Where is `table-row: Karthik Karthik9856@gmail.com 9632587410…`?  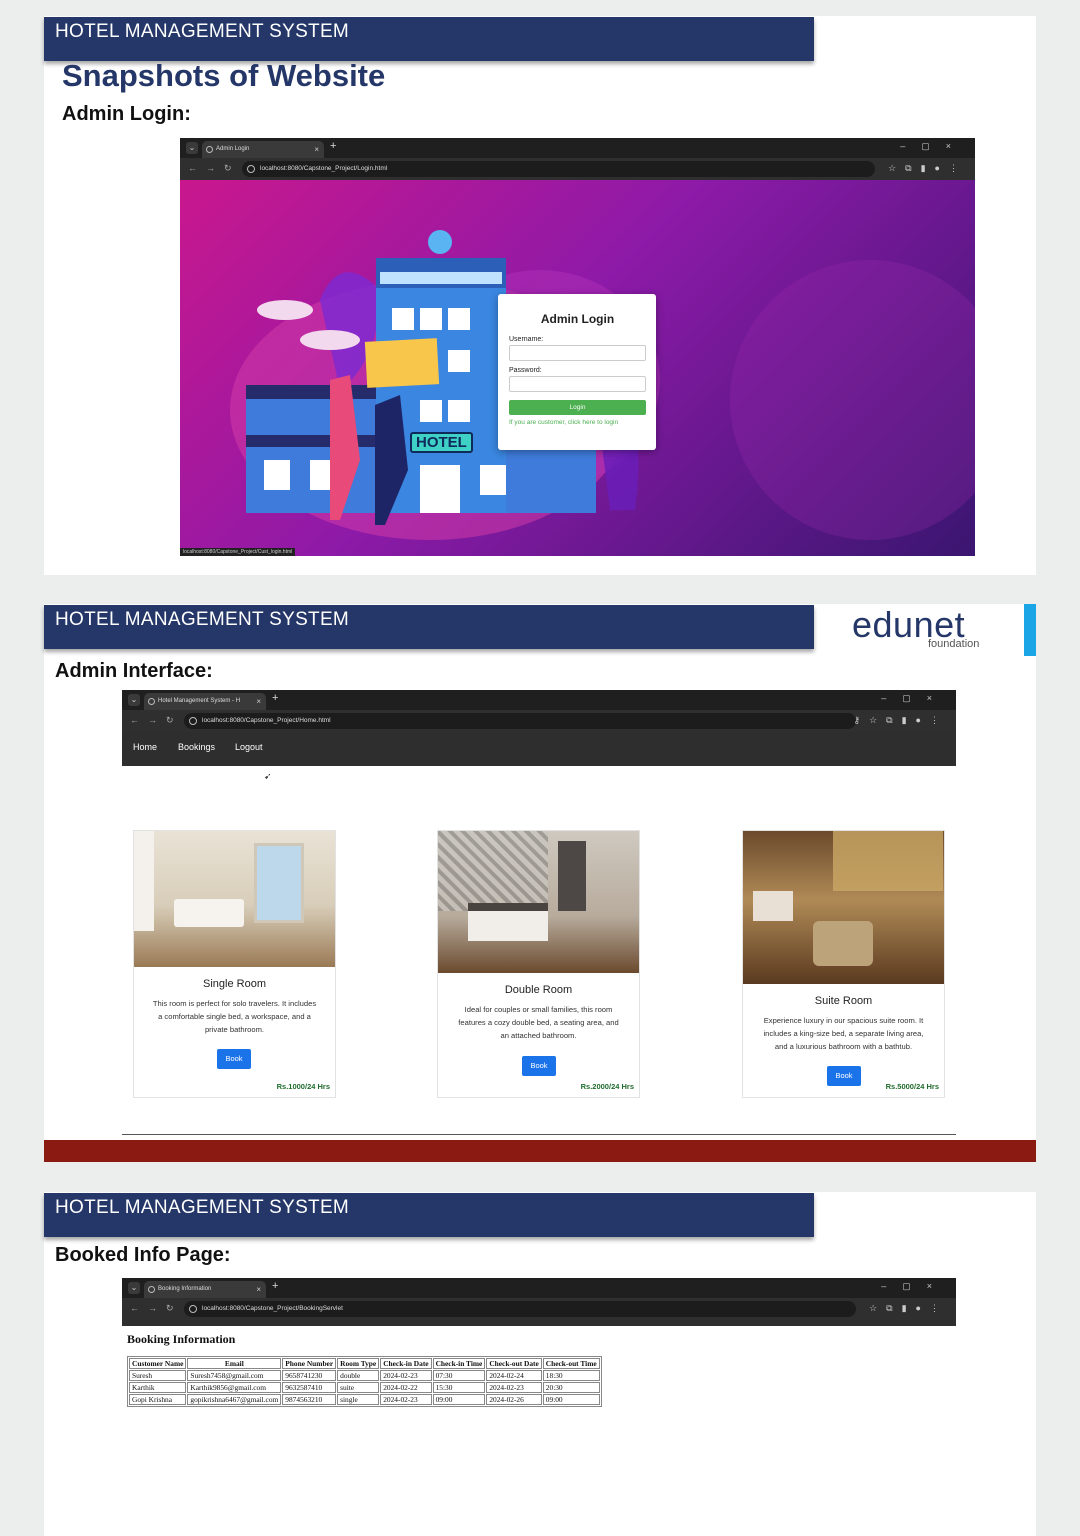
table-row: Karthik Karthik9856@gmail.com 9632587410… is located at coordinates (364, 1387).